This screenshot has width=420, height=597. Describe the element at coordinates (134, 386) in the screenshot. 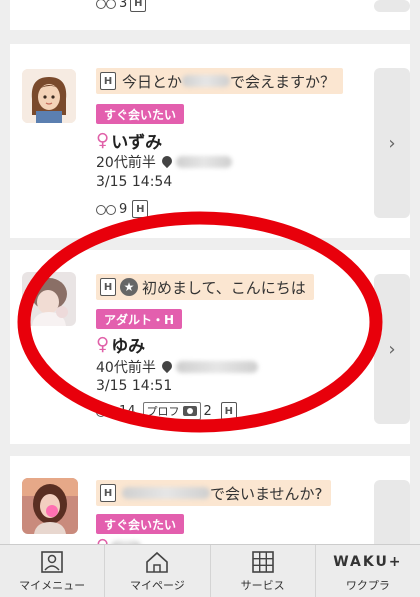

I see `message-date: 3/15 14:51` at that location.